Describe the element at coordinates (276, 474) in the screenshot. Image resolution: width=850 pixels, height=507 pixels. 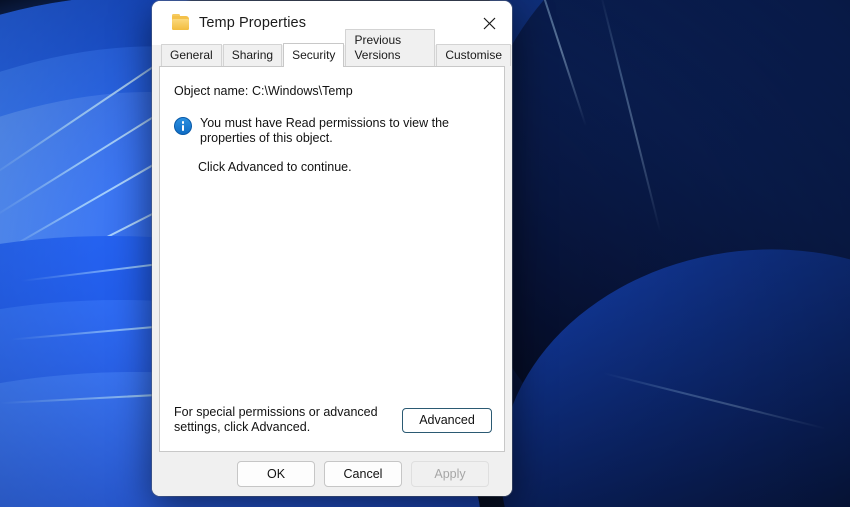
I see `ok-button: OK` at that location.